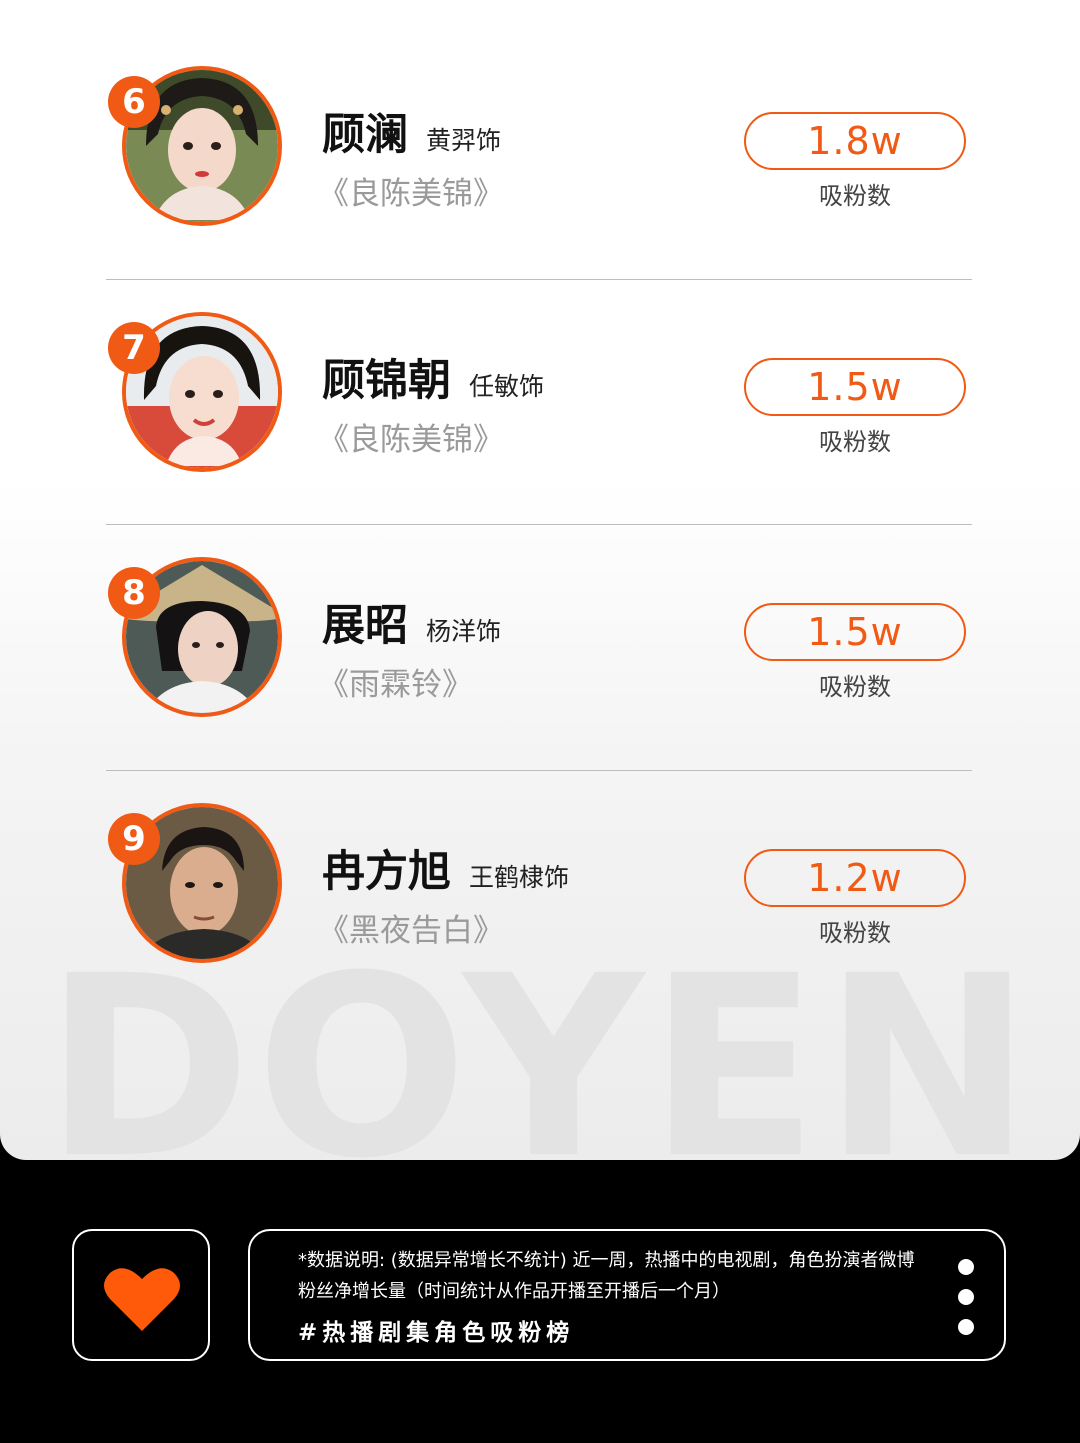  Describe the element at coordinates (395, 685) in the screenshot. I see `show-title: 《雨霖铃》` at that location.